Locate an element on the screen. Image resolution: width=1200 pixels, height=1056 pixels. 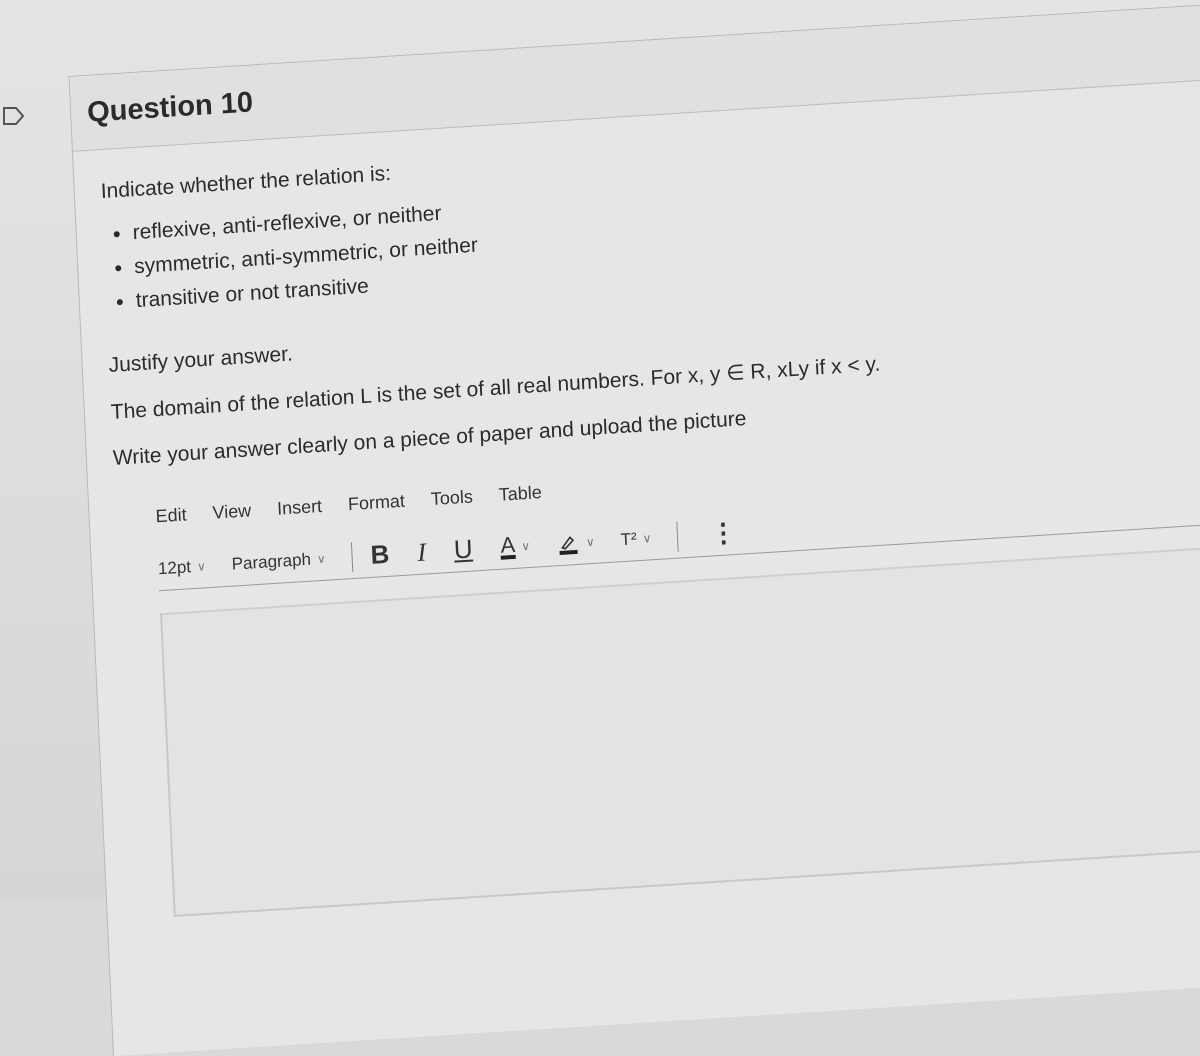
italic-button: I is located at coordinates (422, 552).